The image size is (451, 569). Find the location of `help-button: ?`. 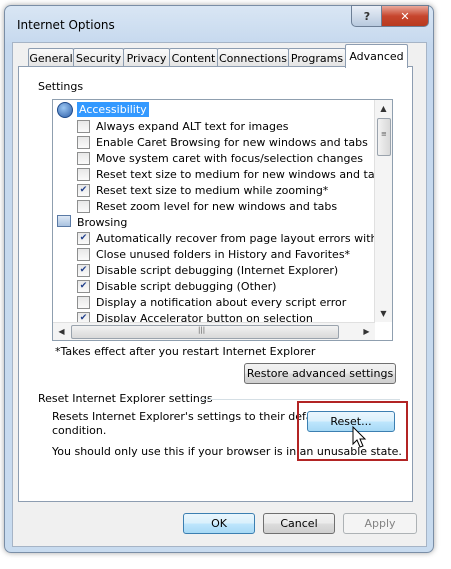

help-button: ? is located at coordinates (367, 16).